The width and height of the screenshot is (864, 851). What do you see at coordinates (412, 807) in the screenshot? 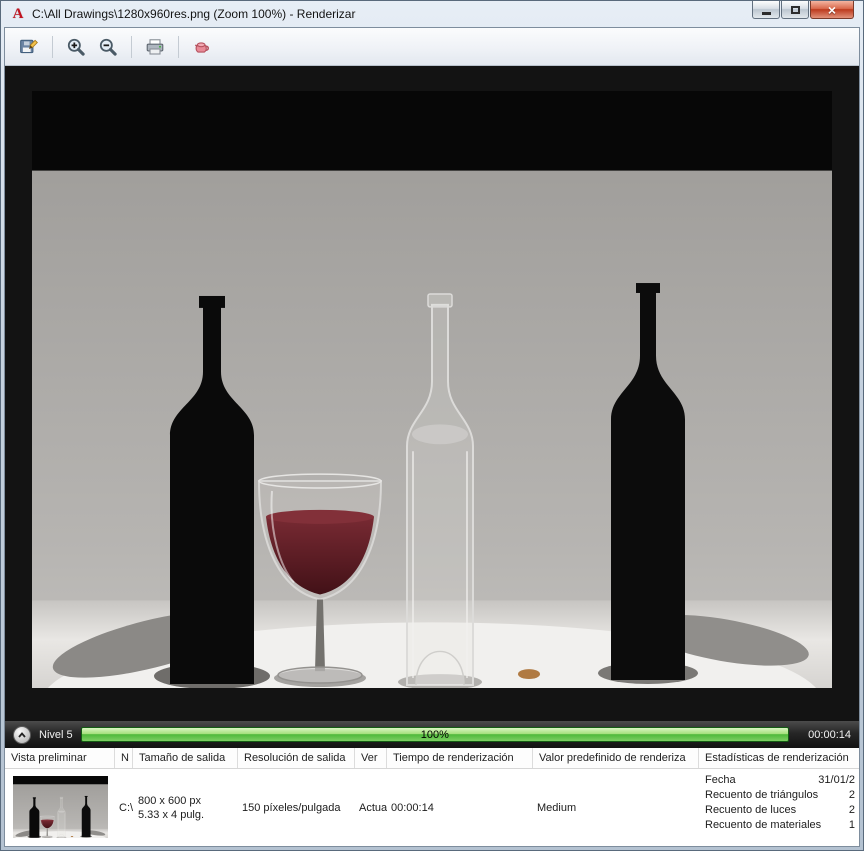
I see `row-render-time: 00:00:14` at bounding box center [412, 807].